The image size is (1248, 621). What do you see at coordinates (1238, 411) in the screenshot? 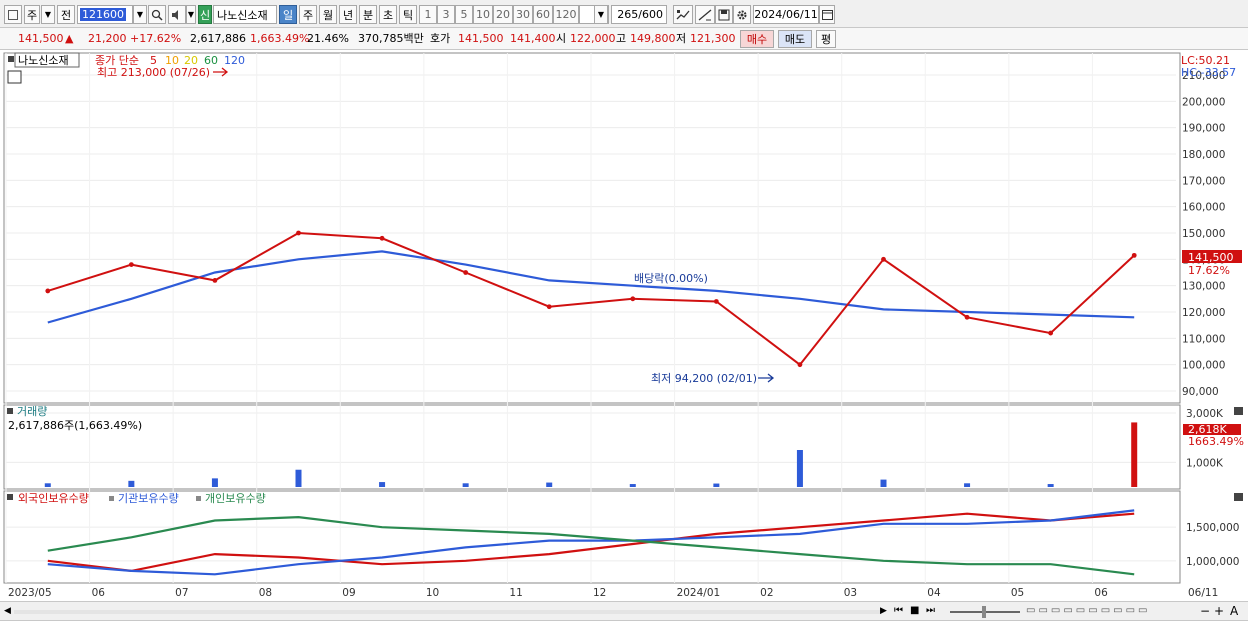
I see `volume-panel-close-icon` at bounding box center [1238, 411].